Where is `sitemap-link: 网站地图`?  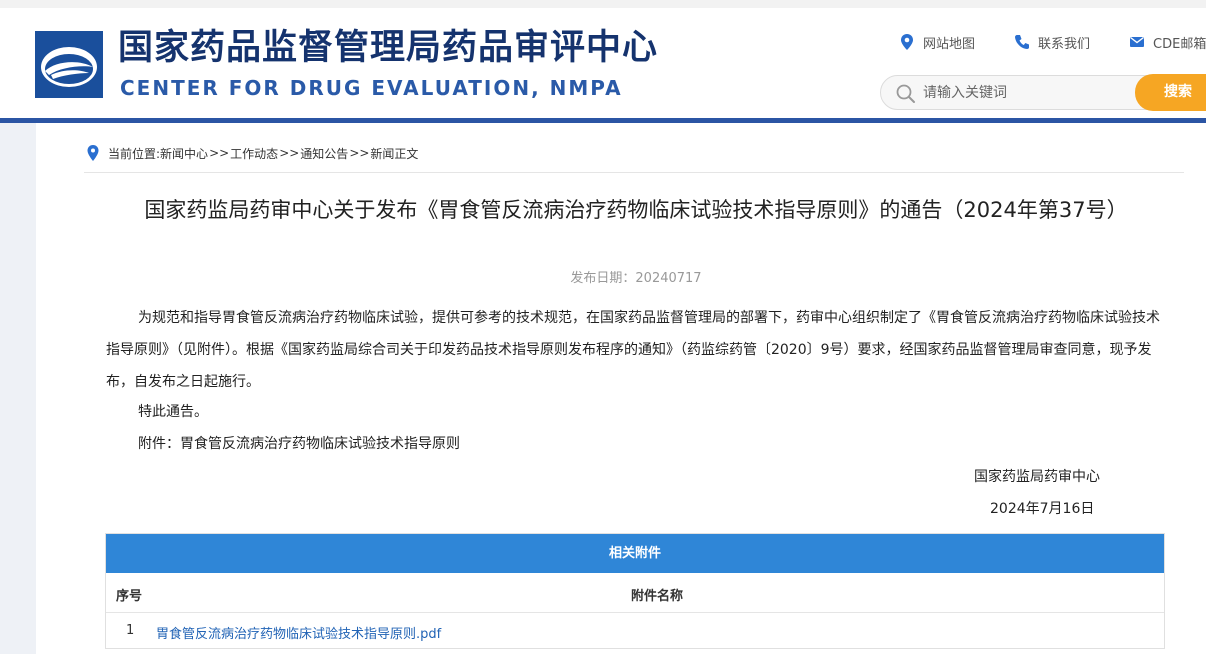
sitemap-link: 网站地图 is located at coordinates (936, 42).